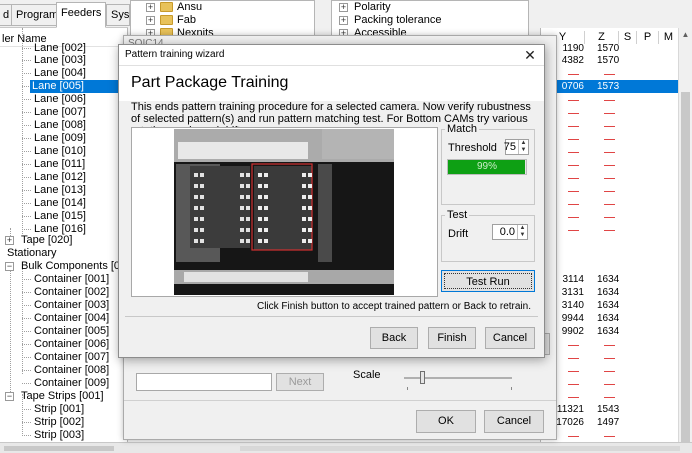 This screenshot has width=692, height=453. What do you see at coordinates (573, 331) in the screenshot?
I see `cell-y: 9902` at bounding box center [573, 331].